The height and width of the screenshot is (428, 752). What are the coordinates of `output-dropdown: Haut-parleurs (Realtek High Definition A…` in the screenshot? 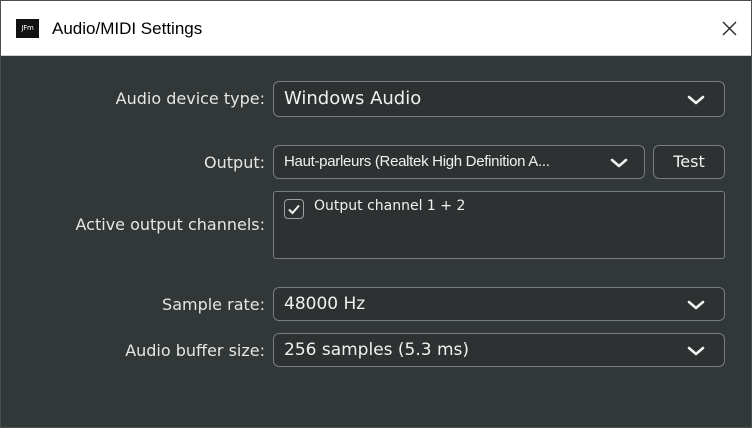 It's located at (459, 162).